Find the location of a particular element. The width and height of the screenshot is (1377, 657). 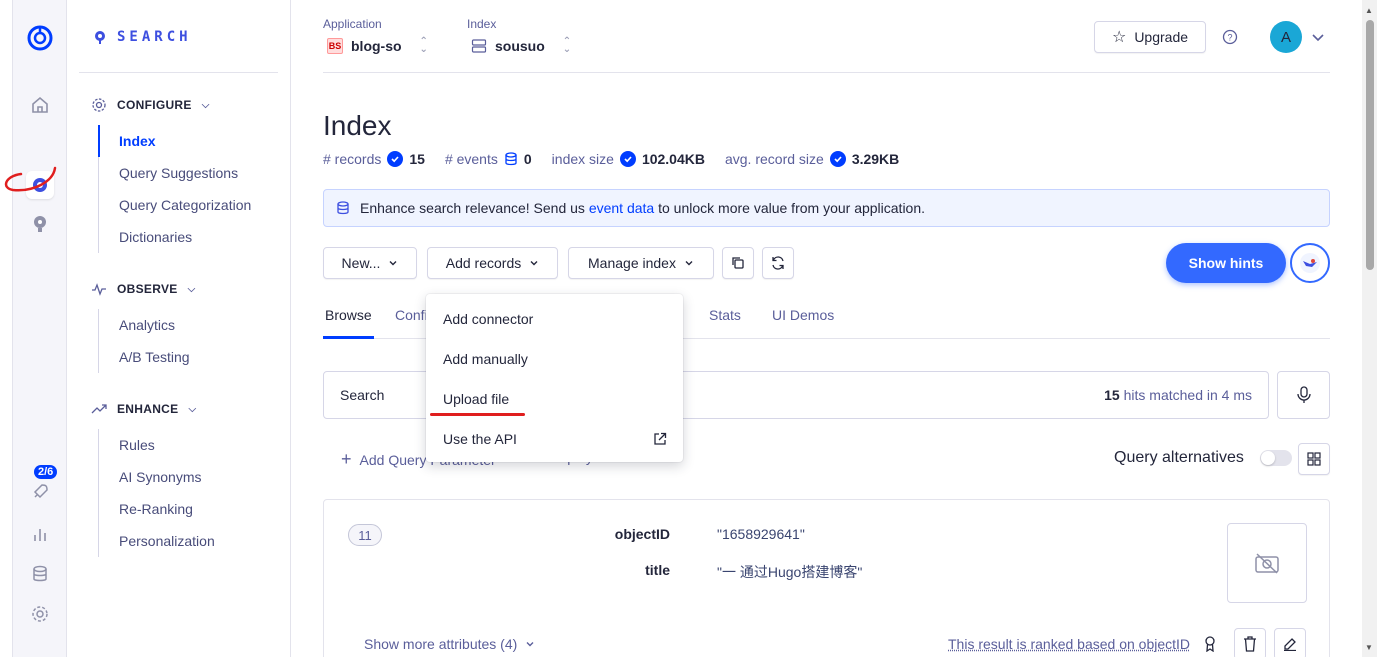

show-more-label: Show more attributes (4) is located at coordinates (441, 644).